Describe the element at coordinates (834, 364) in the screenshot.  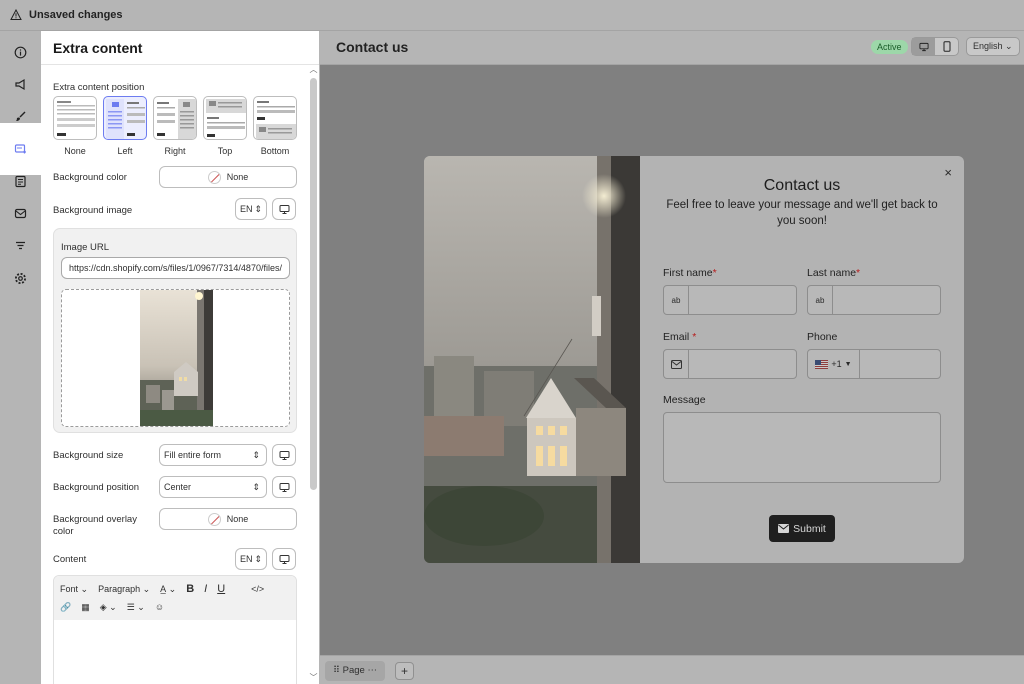
I see `country-code-select: +1 ▼` at that location.